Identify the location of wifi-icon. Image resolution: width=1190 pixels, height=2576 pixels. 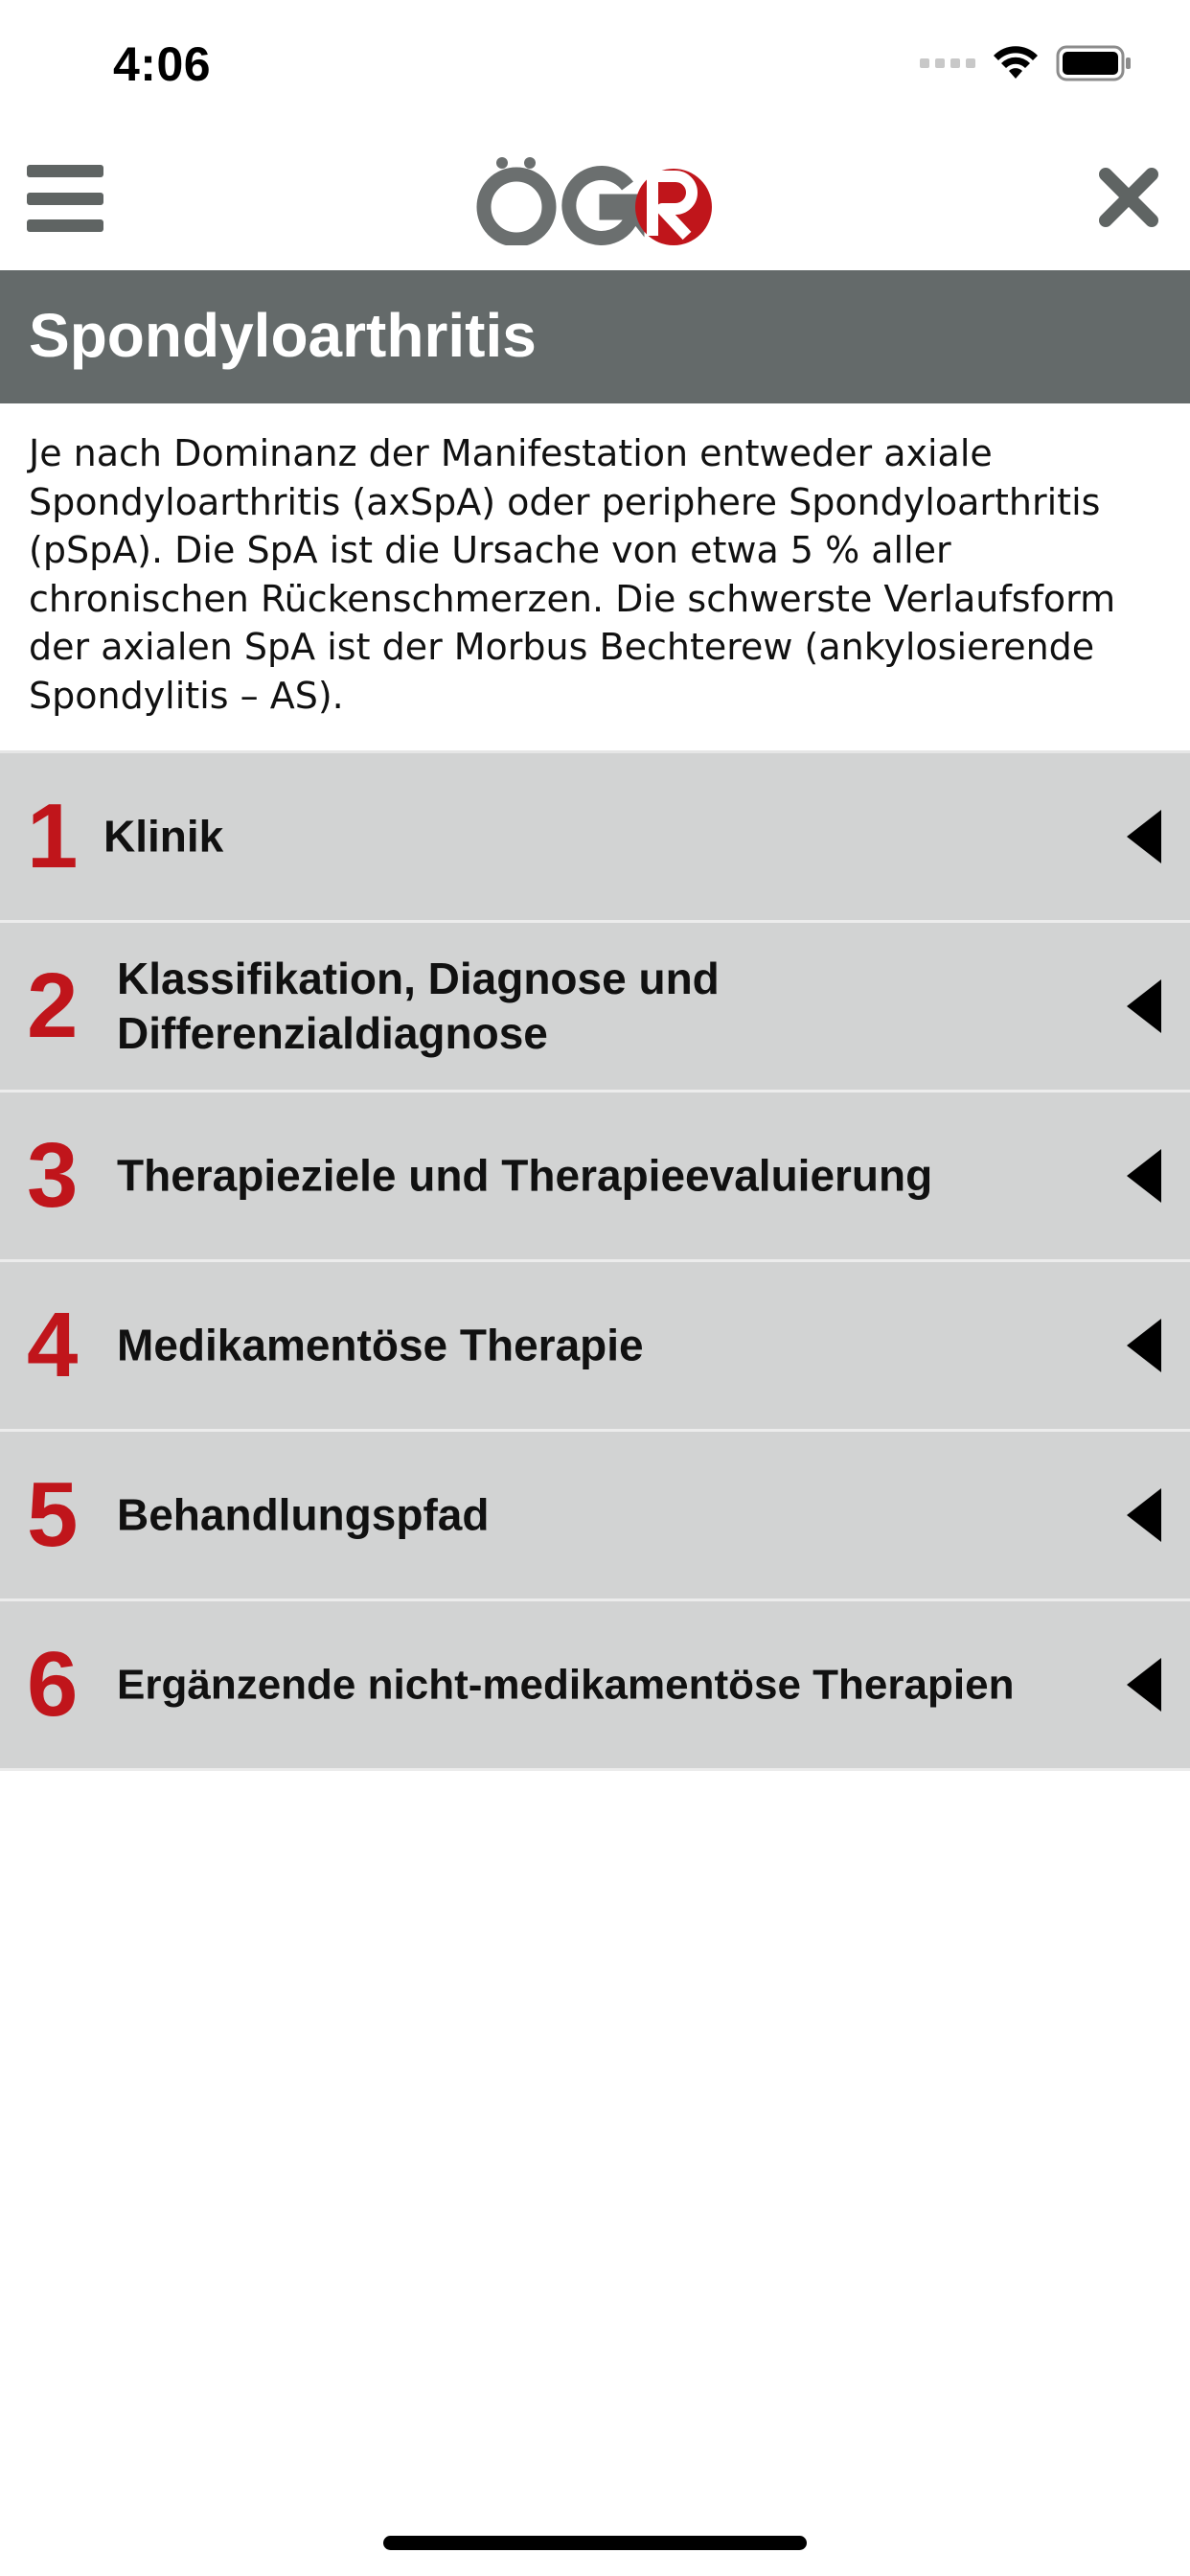
(1016, 63).